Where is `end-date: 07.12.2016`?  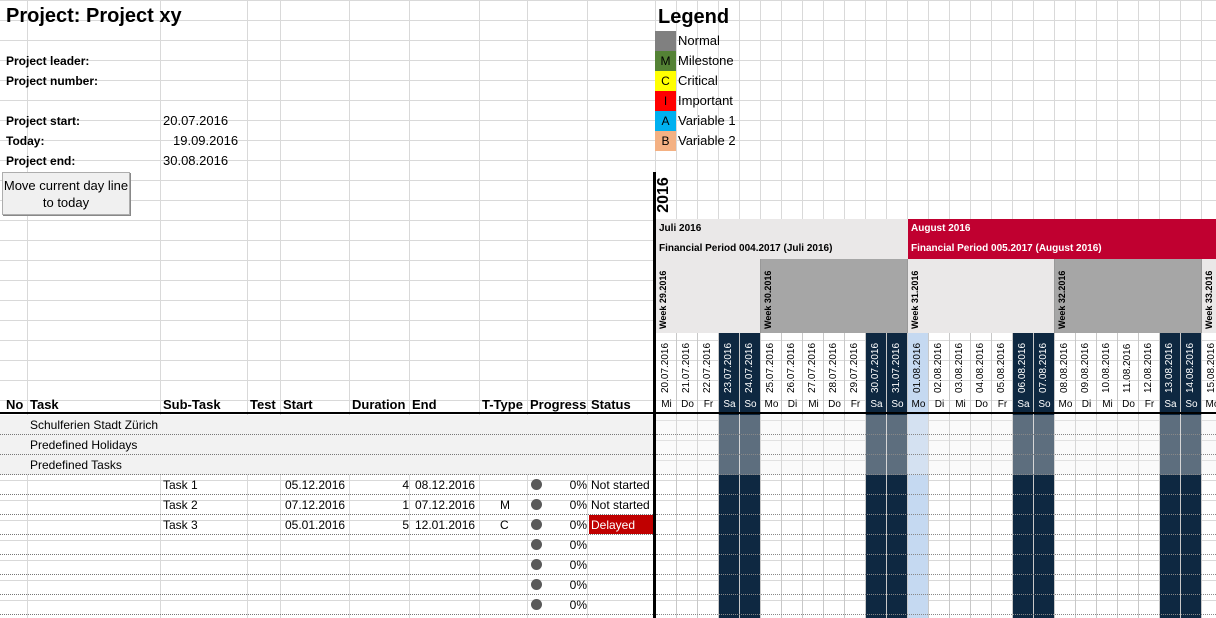
end-date: 07.12.2016 is located at coordinates (445, 505).